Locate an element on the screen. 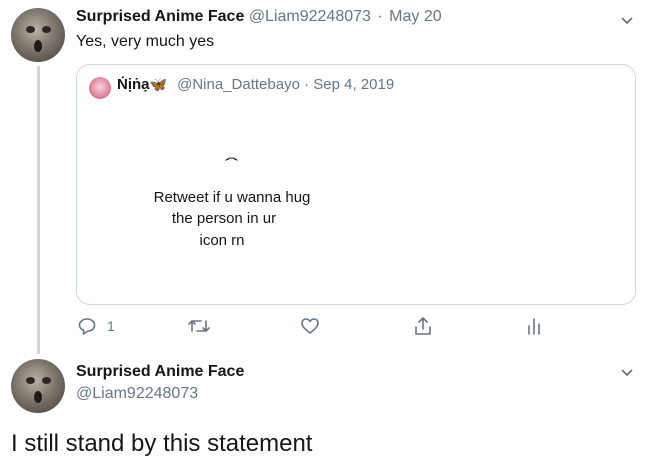 This screenshot has height=464, width=647. tweet-date: May 20 is located at coordinates (415, 16).